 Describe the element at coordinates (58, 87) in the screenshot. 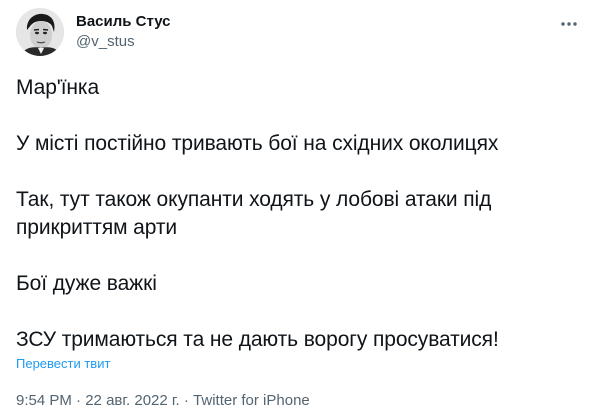

I see `tweet-paragraph: Мар'їнка` at that location.